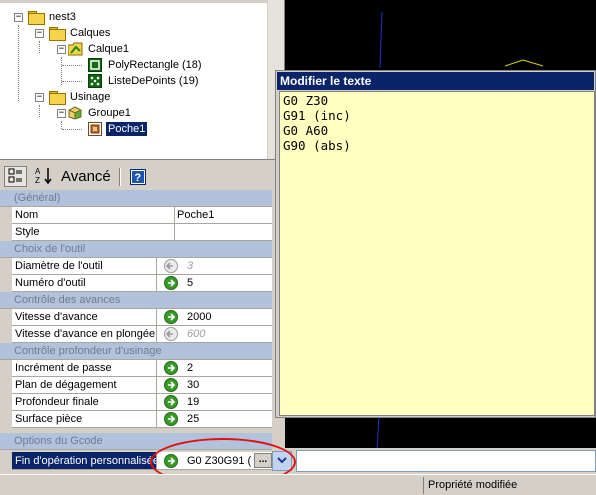 This screenshot has width=596, height=495. What do you see at coordinates (136, 441) in the screenshot?
I see `category-gcode-options: Options du Gcode` at bounding box center [136, 441].